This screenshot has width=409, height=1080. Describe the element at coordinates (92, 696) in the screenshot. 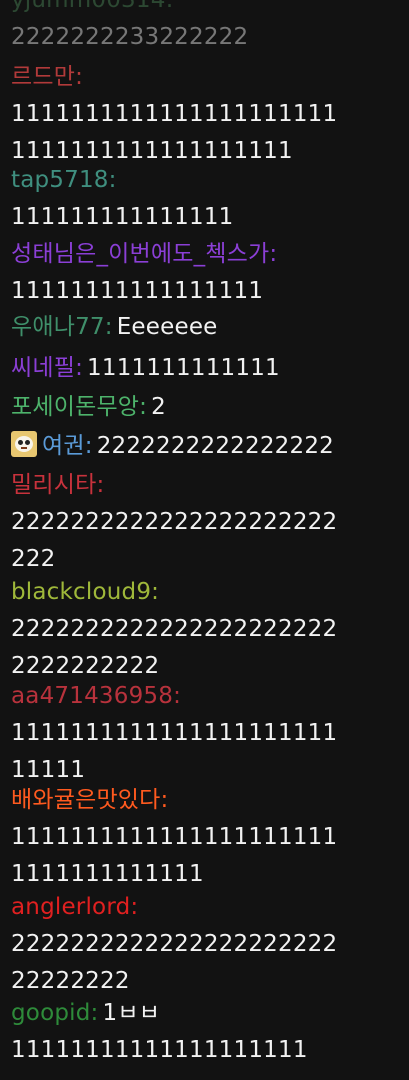

I see `chat-username: aa471436958` at that location.